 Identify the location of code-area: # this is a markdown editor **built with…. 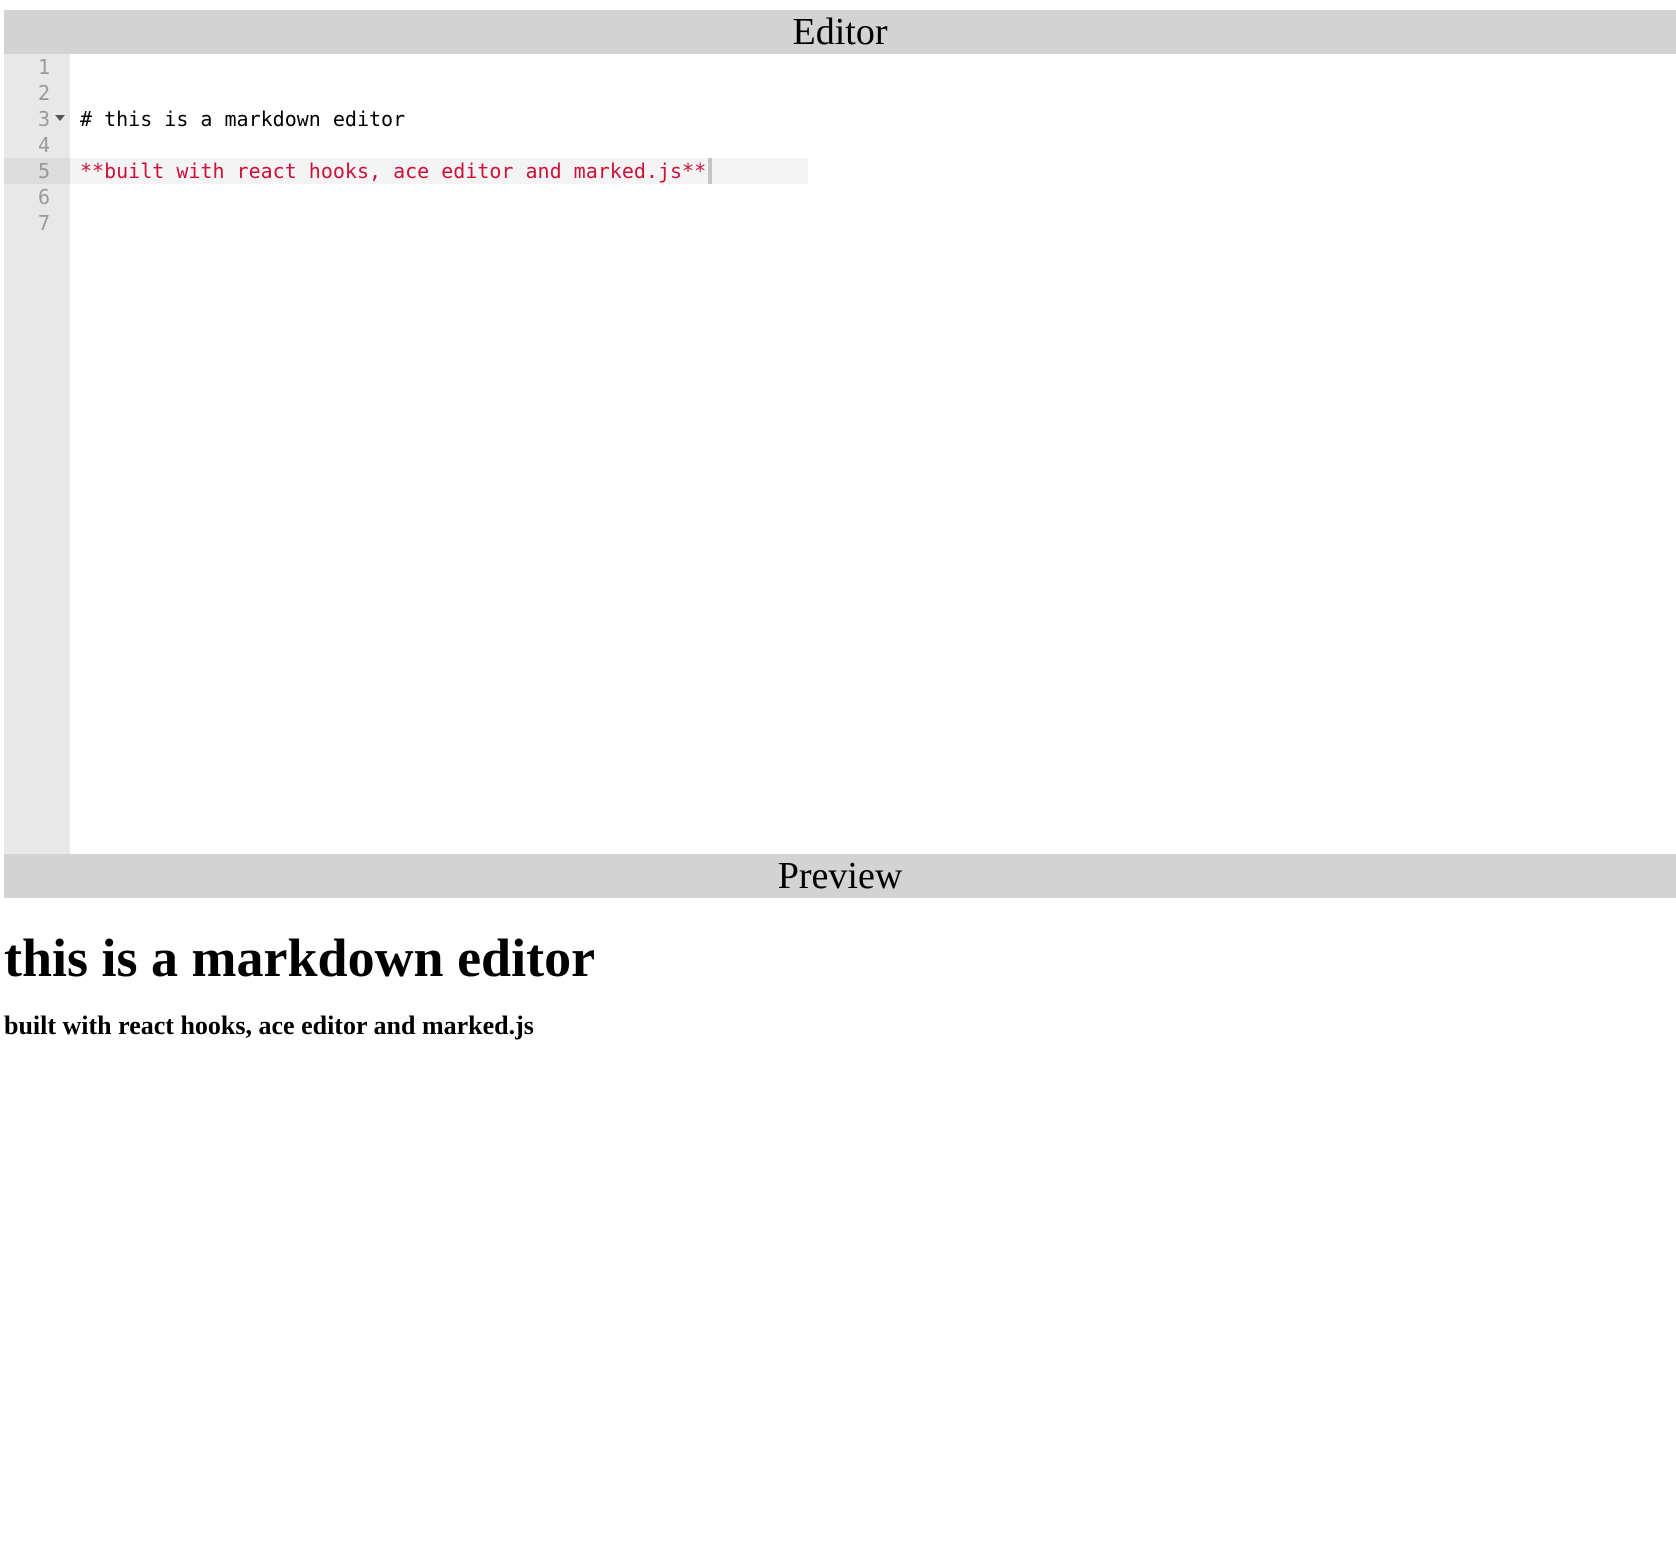
(873, 145).